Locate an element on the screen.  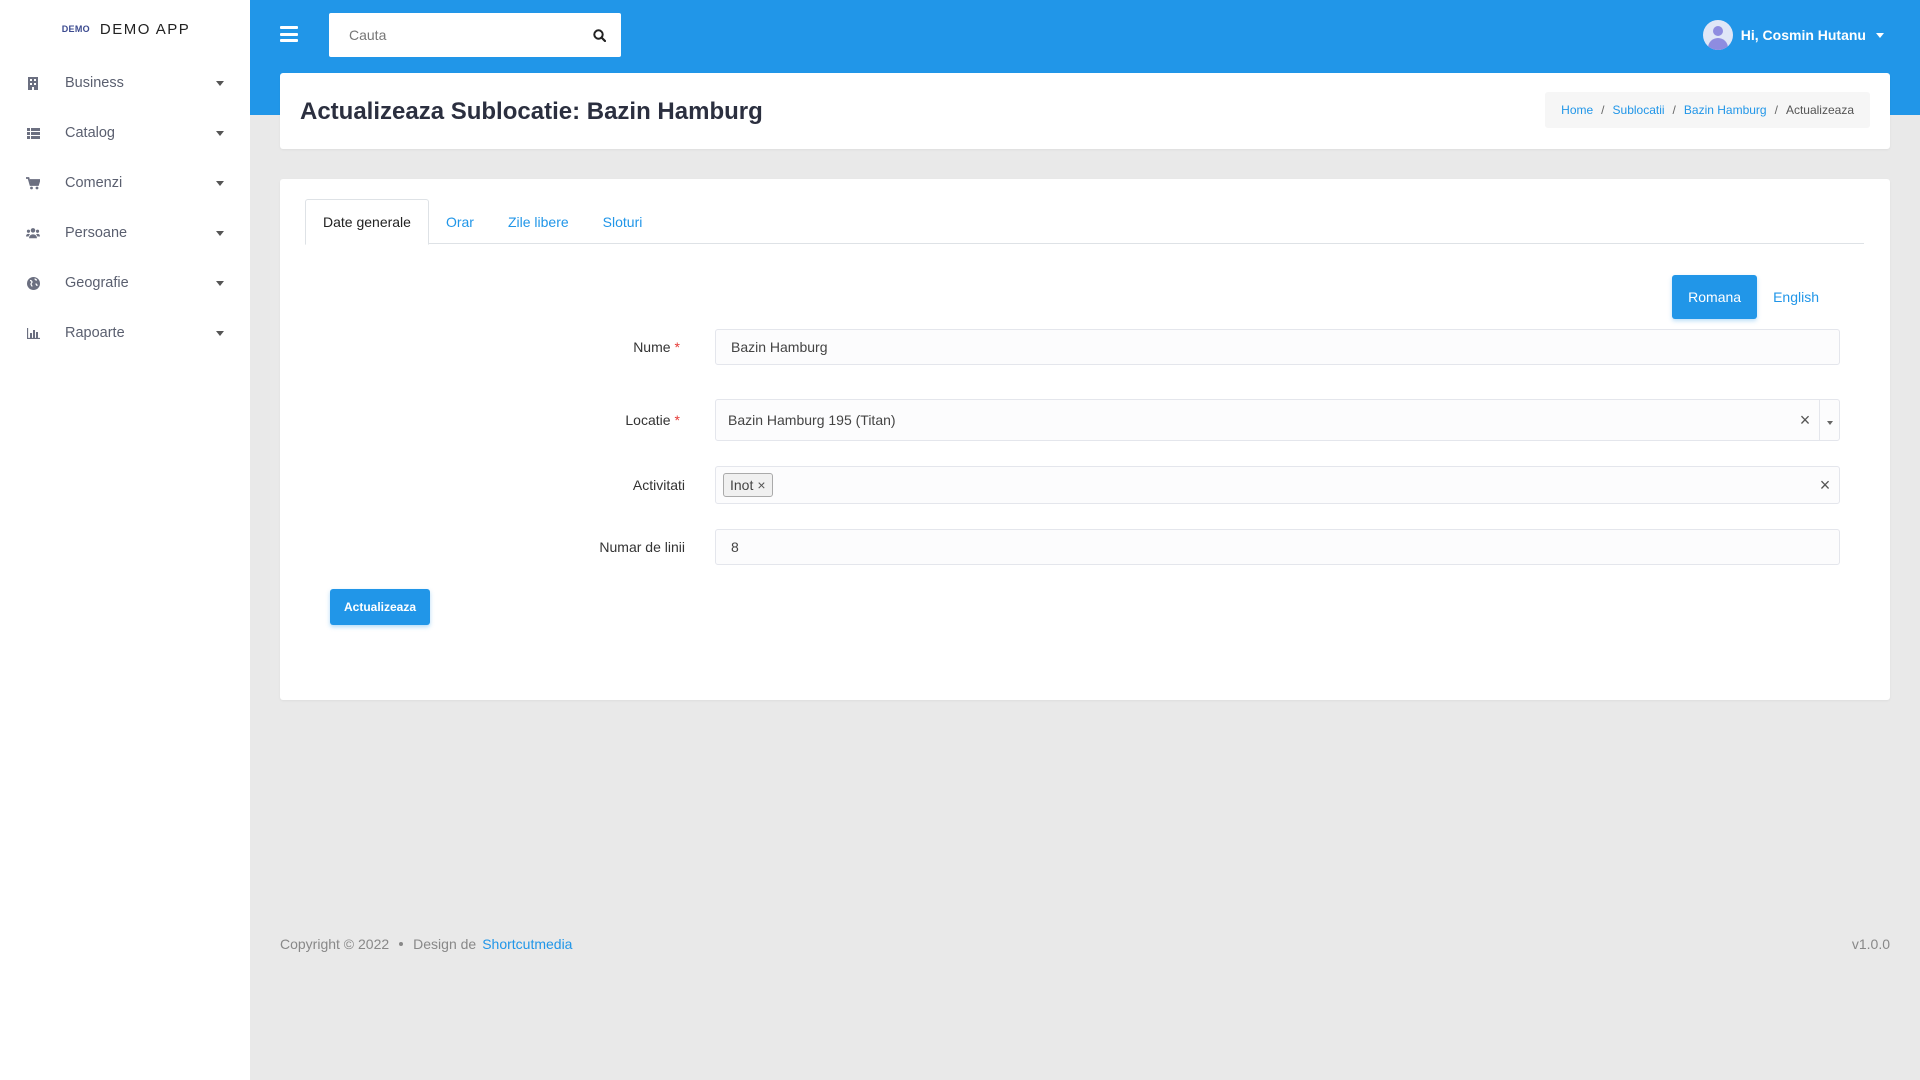
sidebar-item-geografie: Geografie is located at coordinates (125, 283).